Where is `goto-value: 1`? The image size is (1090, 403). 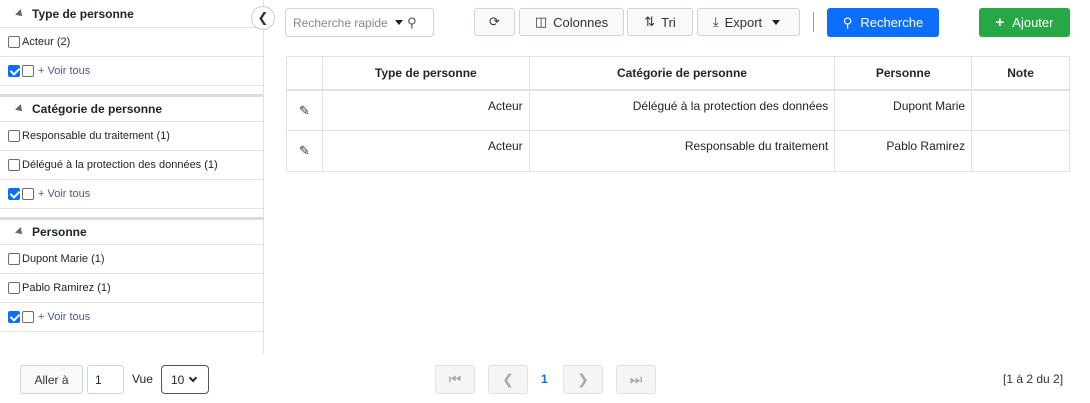
goto-value: 1 is located at coordinates (98, 379).